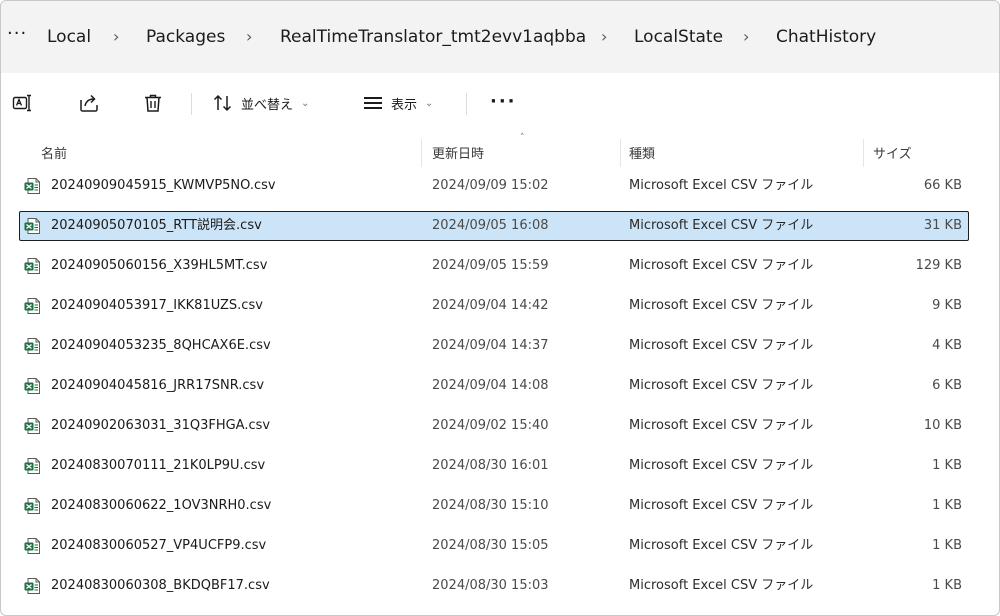  I want to click on file-name: 20240830060622_1OV3NRH0.csv, so click(161, 505).